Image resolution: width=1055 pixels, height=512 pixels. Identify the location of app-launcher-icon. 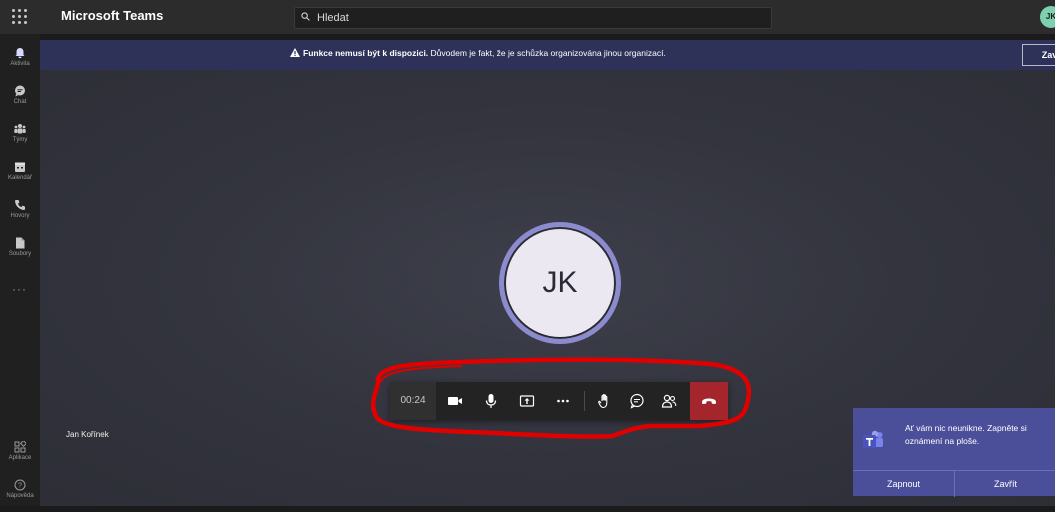
(20, 17).